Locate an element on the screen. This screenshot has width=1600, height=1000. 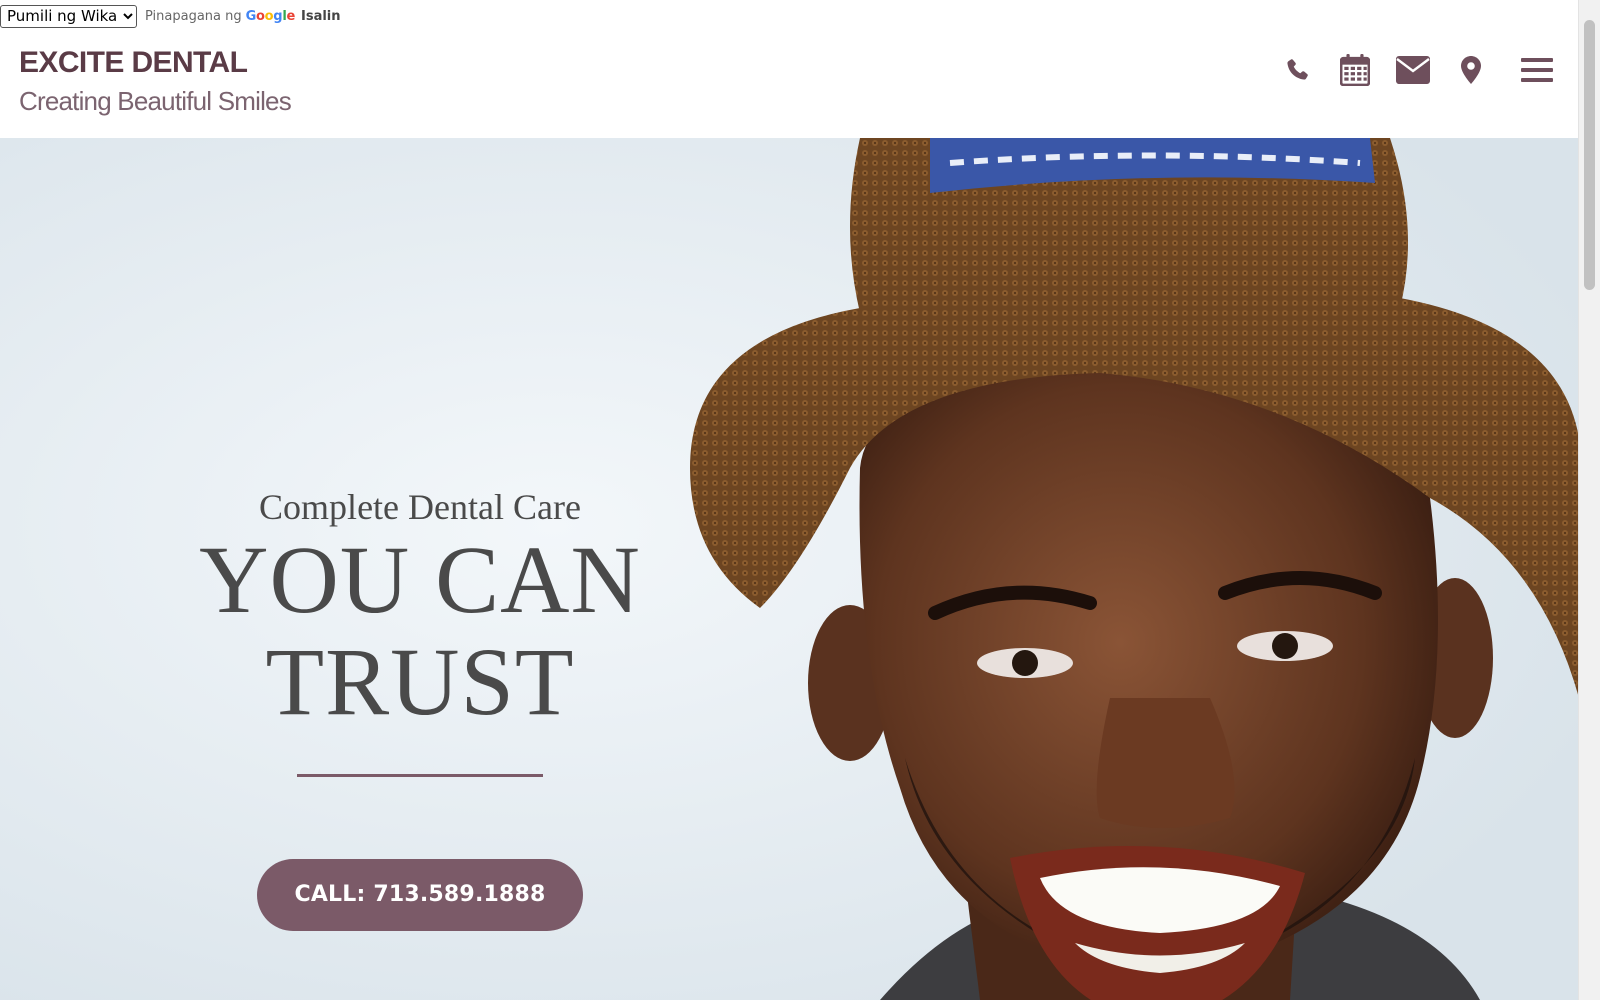
site-tagline: Creating Beautiful Smiles is located at coordinates (155, 101).